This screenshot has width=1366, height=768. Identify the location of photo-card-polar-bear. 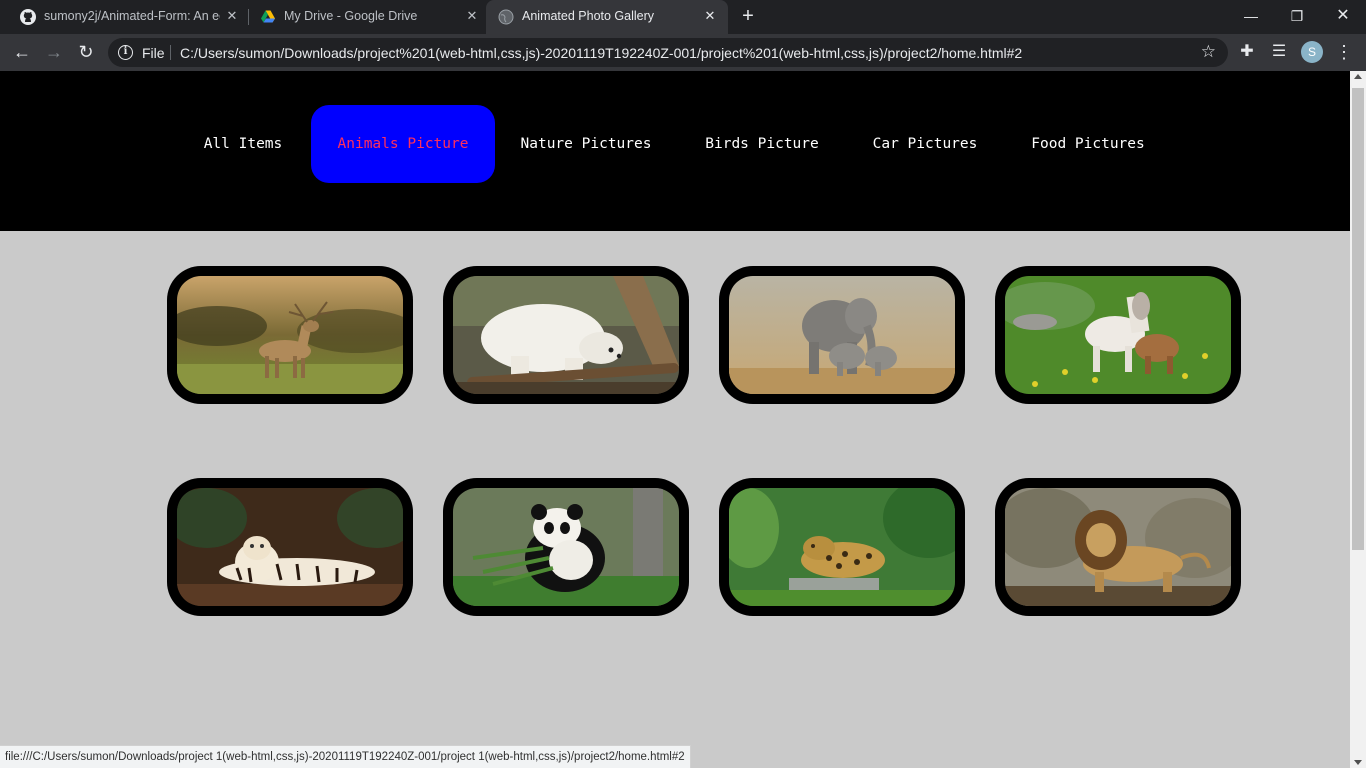
(566, 335).